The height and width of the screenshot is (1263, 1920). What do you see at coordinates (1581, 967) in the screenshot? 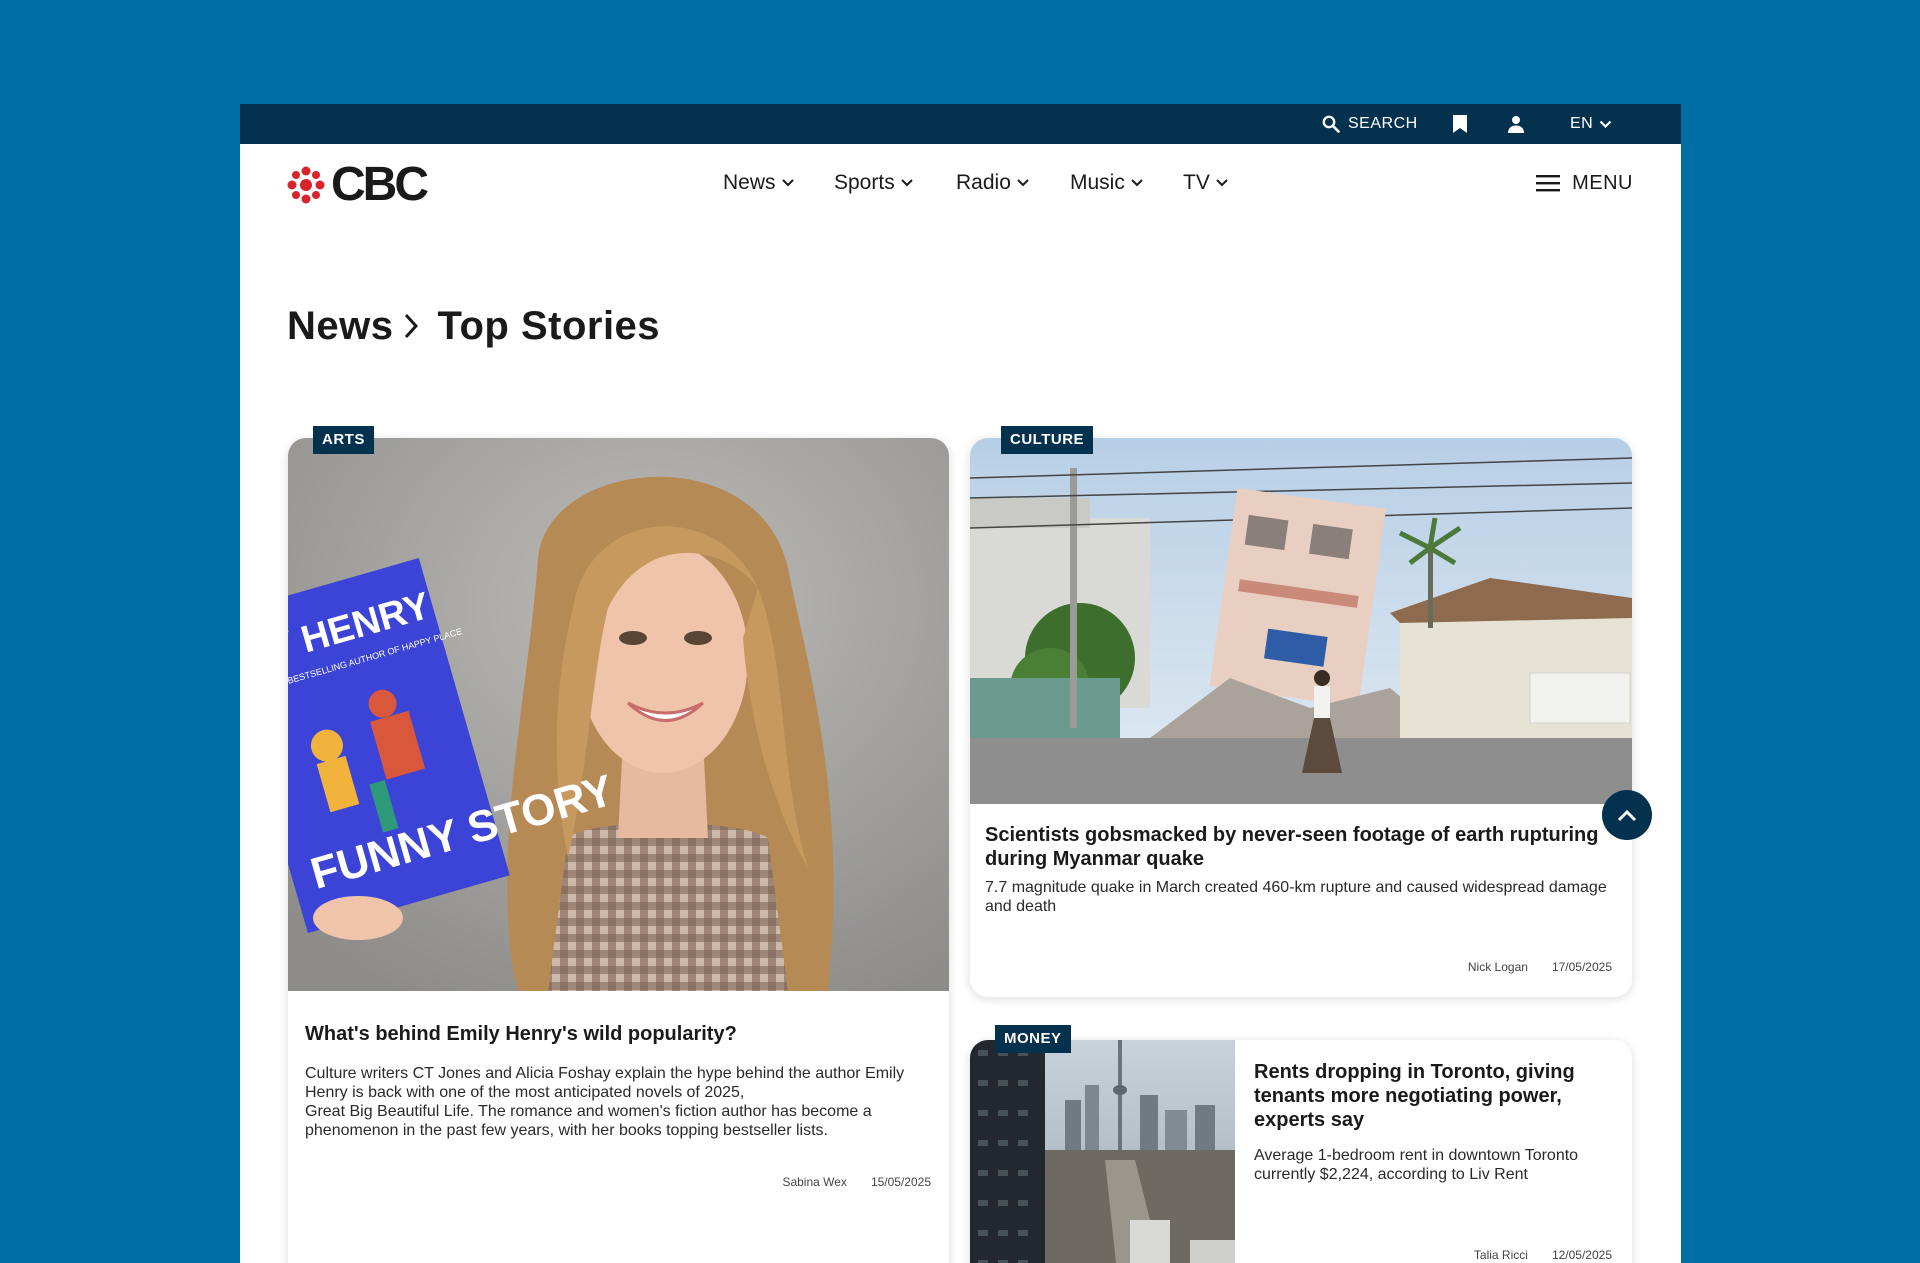
I see `story-date: 17/05/2025` at bounding box center [1581, 967].